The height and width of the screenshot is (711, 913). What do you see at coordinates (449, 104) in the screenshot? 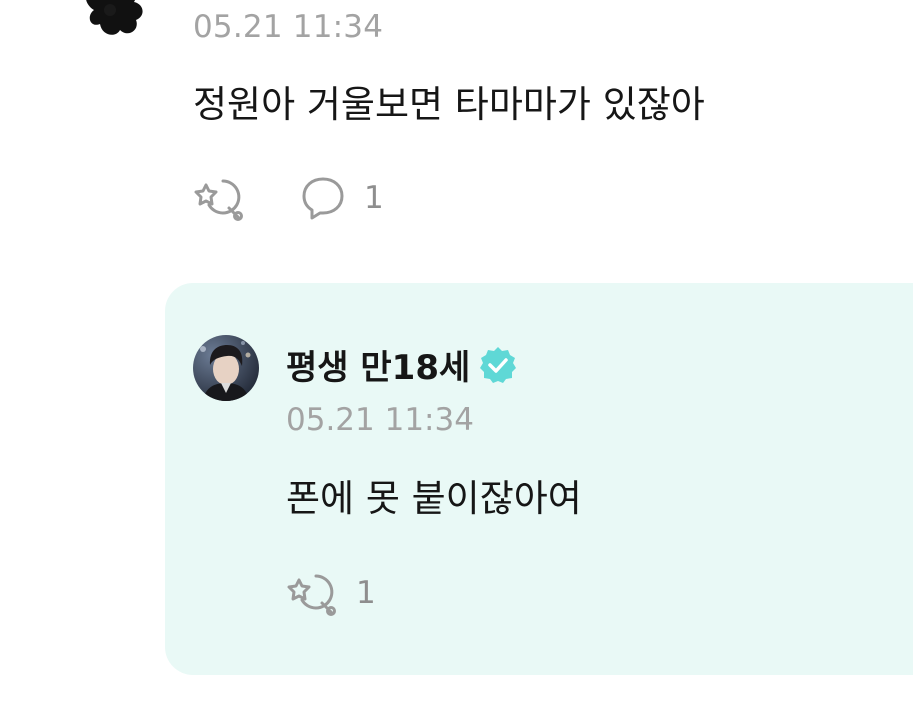
I see `comment-text: 정원아 거울보면 타마마가 있잖아` at bounding box center [449, 104].